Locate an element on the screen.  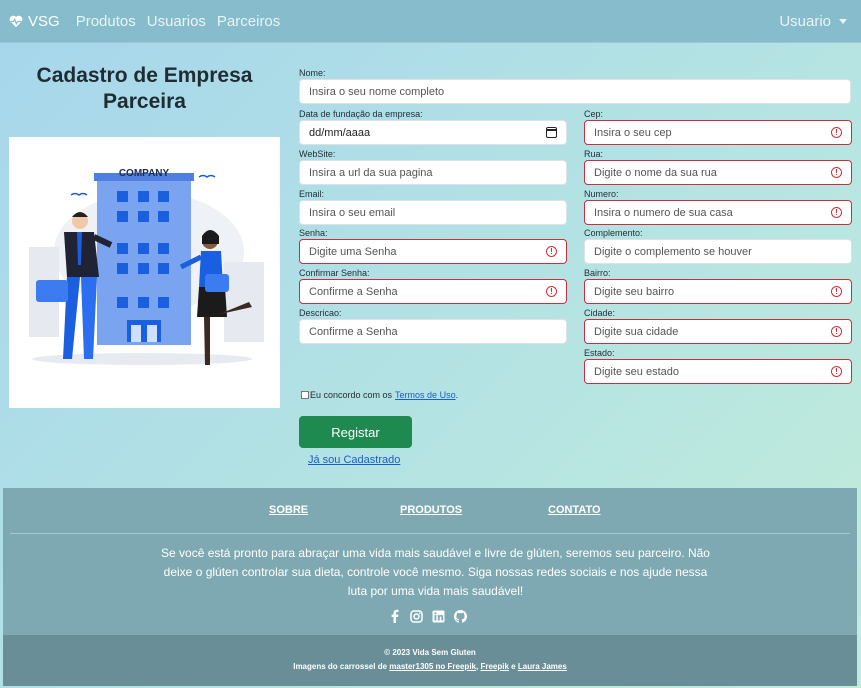
terms-prefix: Eu concordo com os is located at coordinates (351, 395).